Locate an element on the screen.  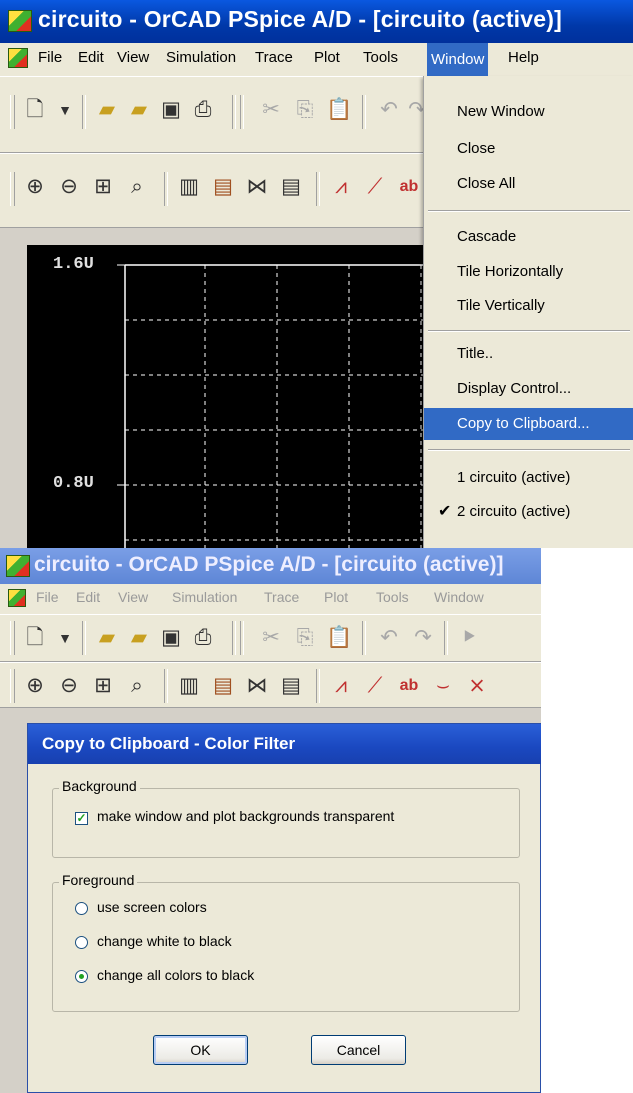
menu-item-tile-vertically: Tile Vertically is located at coordinates (528, 306).